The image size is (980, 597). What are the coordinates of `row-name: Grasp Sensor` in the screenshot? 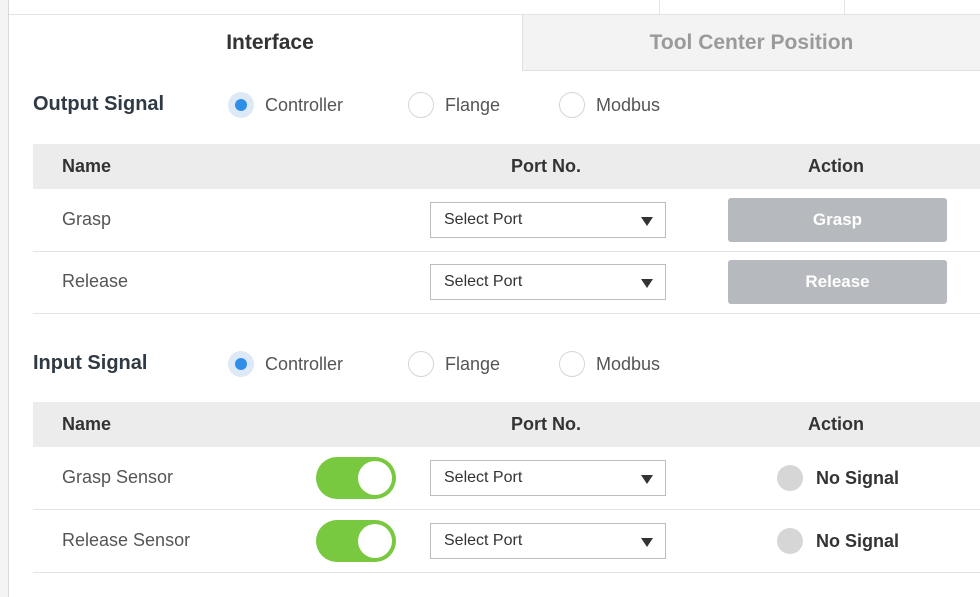 It's located at (118, 477).